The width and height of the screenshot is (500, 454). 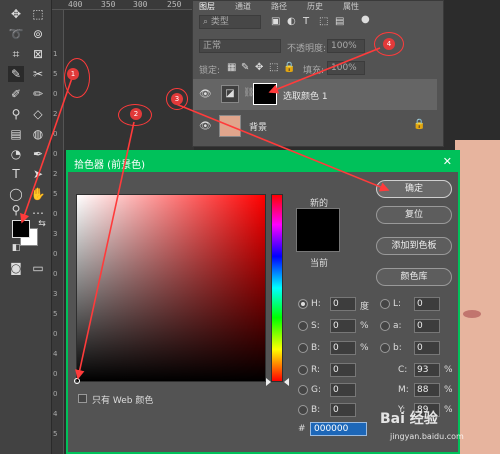 What do you see at coordinates (409, 419) in the screenshot?
I see `baidu-watermark: Bai 经验` at bounding box center [409, 419].